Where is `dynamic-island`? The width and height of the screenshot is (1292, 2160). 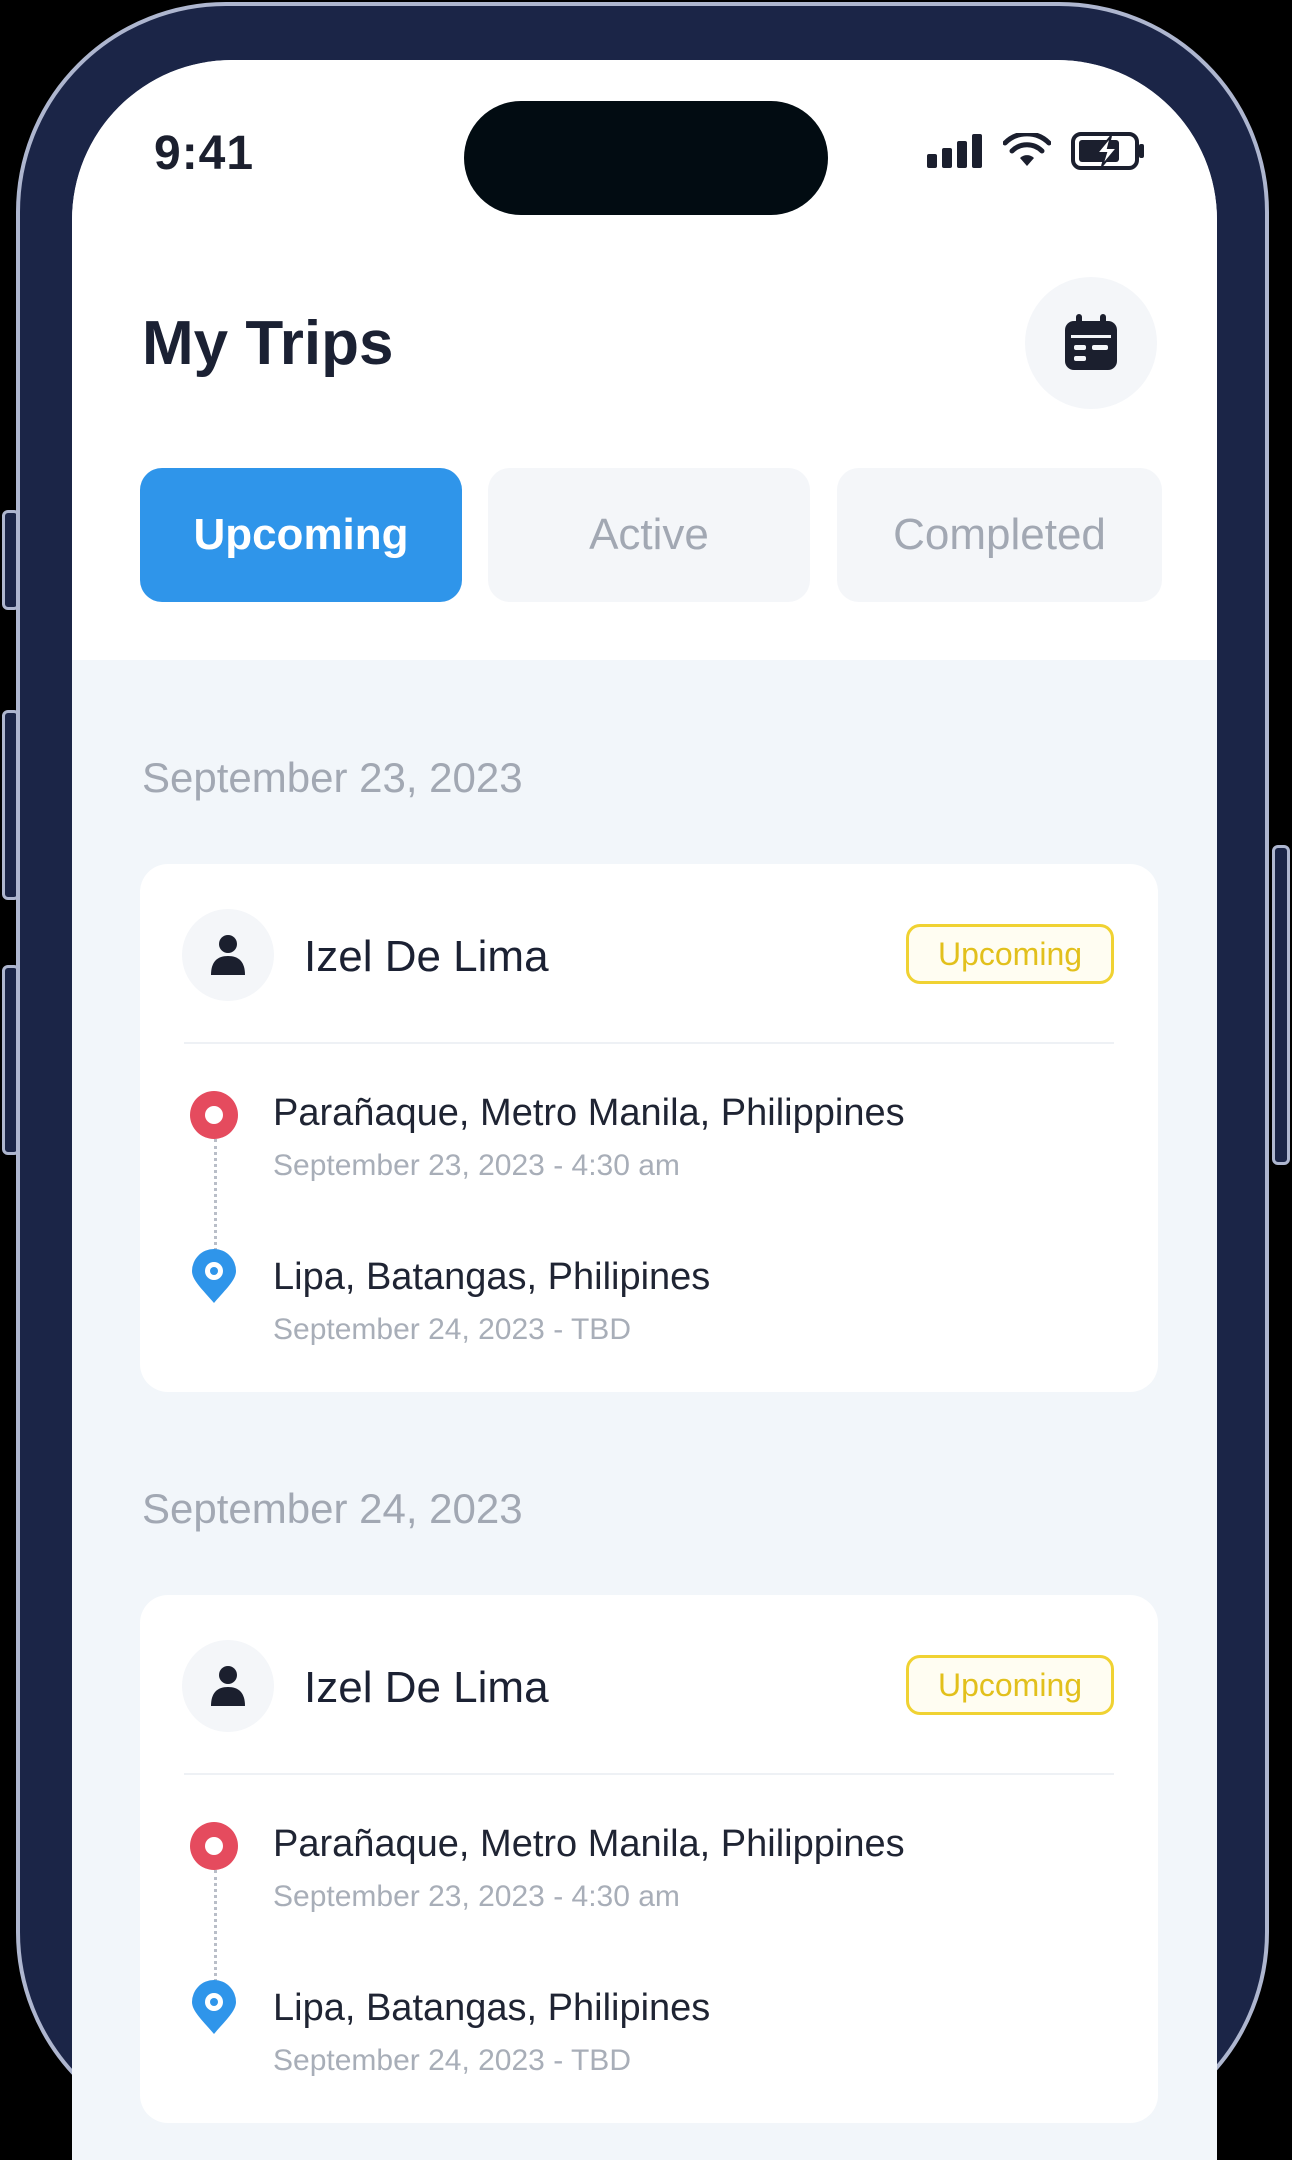
dynamic-island is located at coordinates (646, 158).